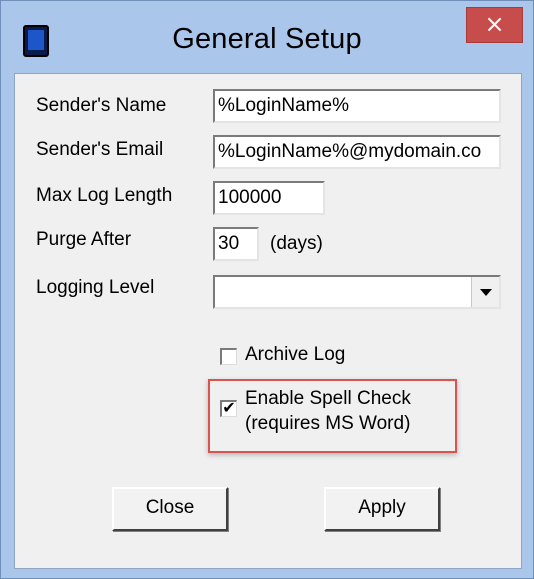 Image resolution: width=534 pixels, height=579 pixels. I want to click on window-title: General Setup, so click(267, 39).